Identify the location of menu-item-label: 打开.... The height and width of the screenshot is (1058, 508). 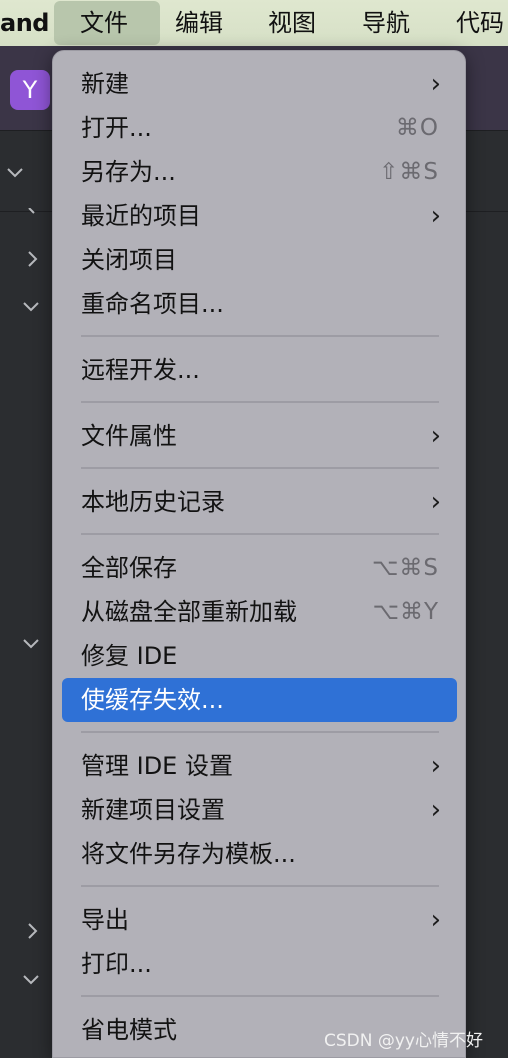
(116, 128).